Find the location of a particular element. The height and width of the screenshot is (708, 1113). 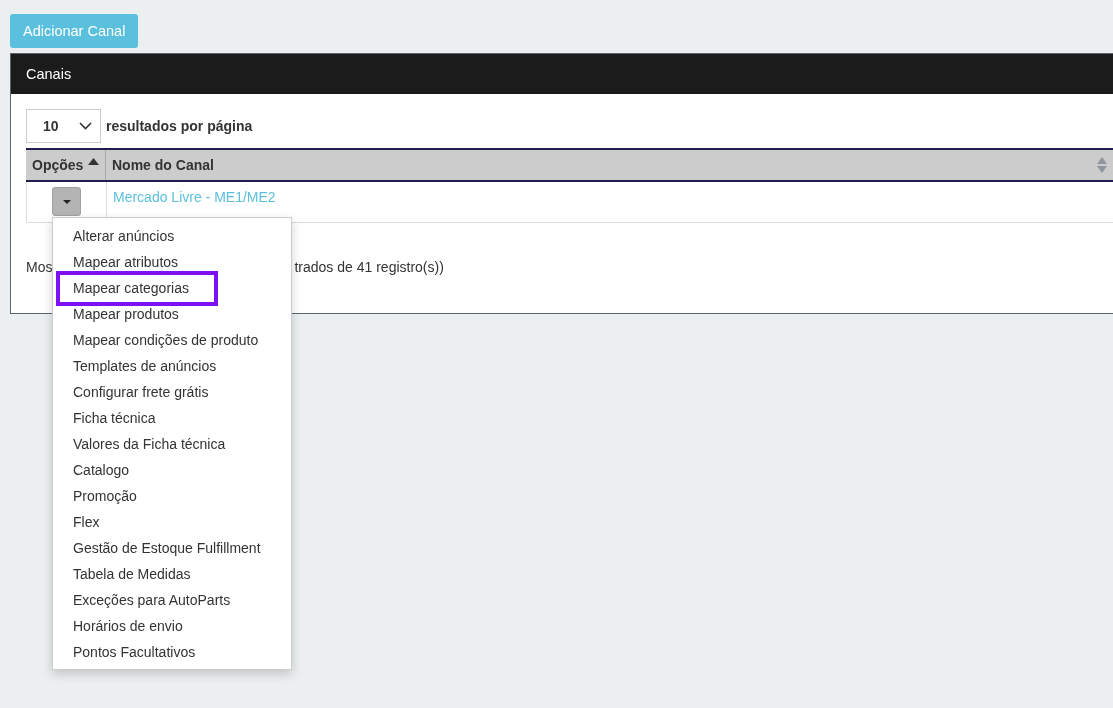

menu-item: Mapear condições de produto is located at coordinates (172, 340).